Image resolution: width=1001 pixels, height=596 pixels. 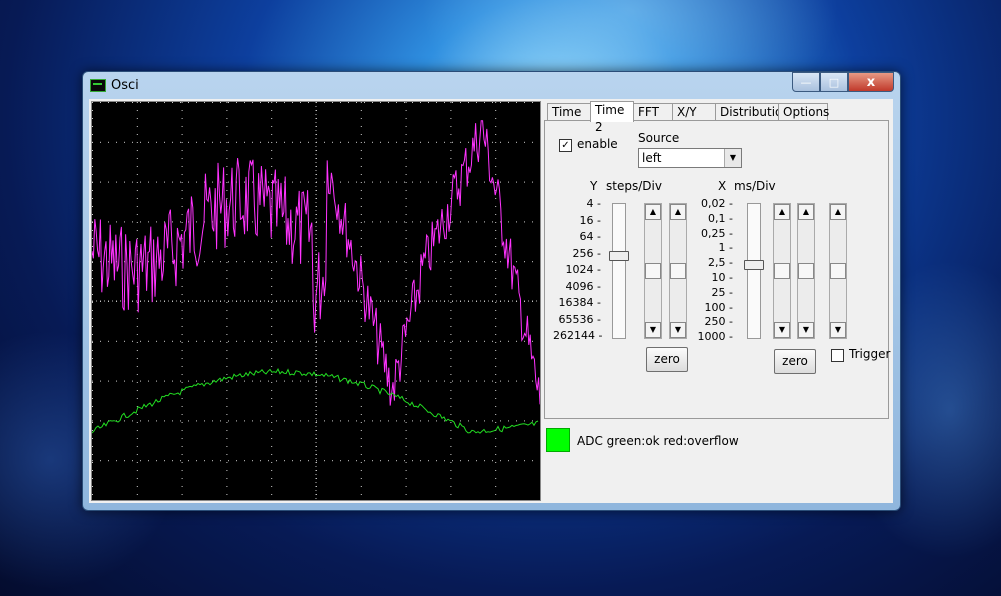 What do you see at coordinates (586, 253) in the screenshot?
I see `y-tick-label: 256 -` at bounding box center [586, 253].